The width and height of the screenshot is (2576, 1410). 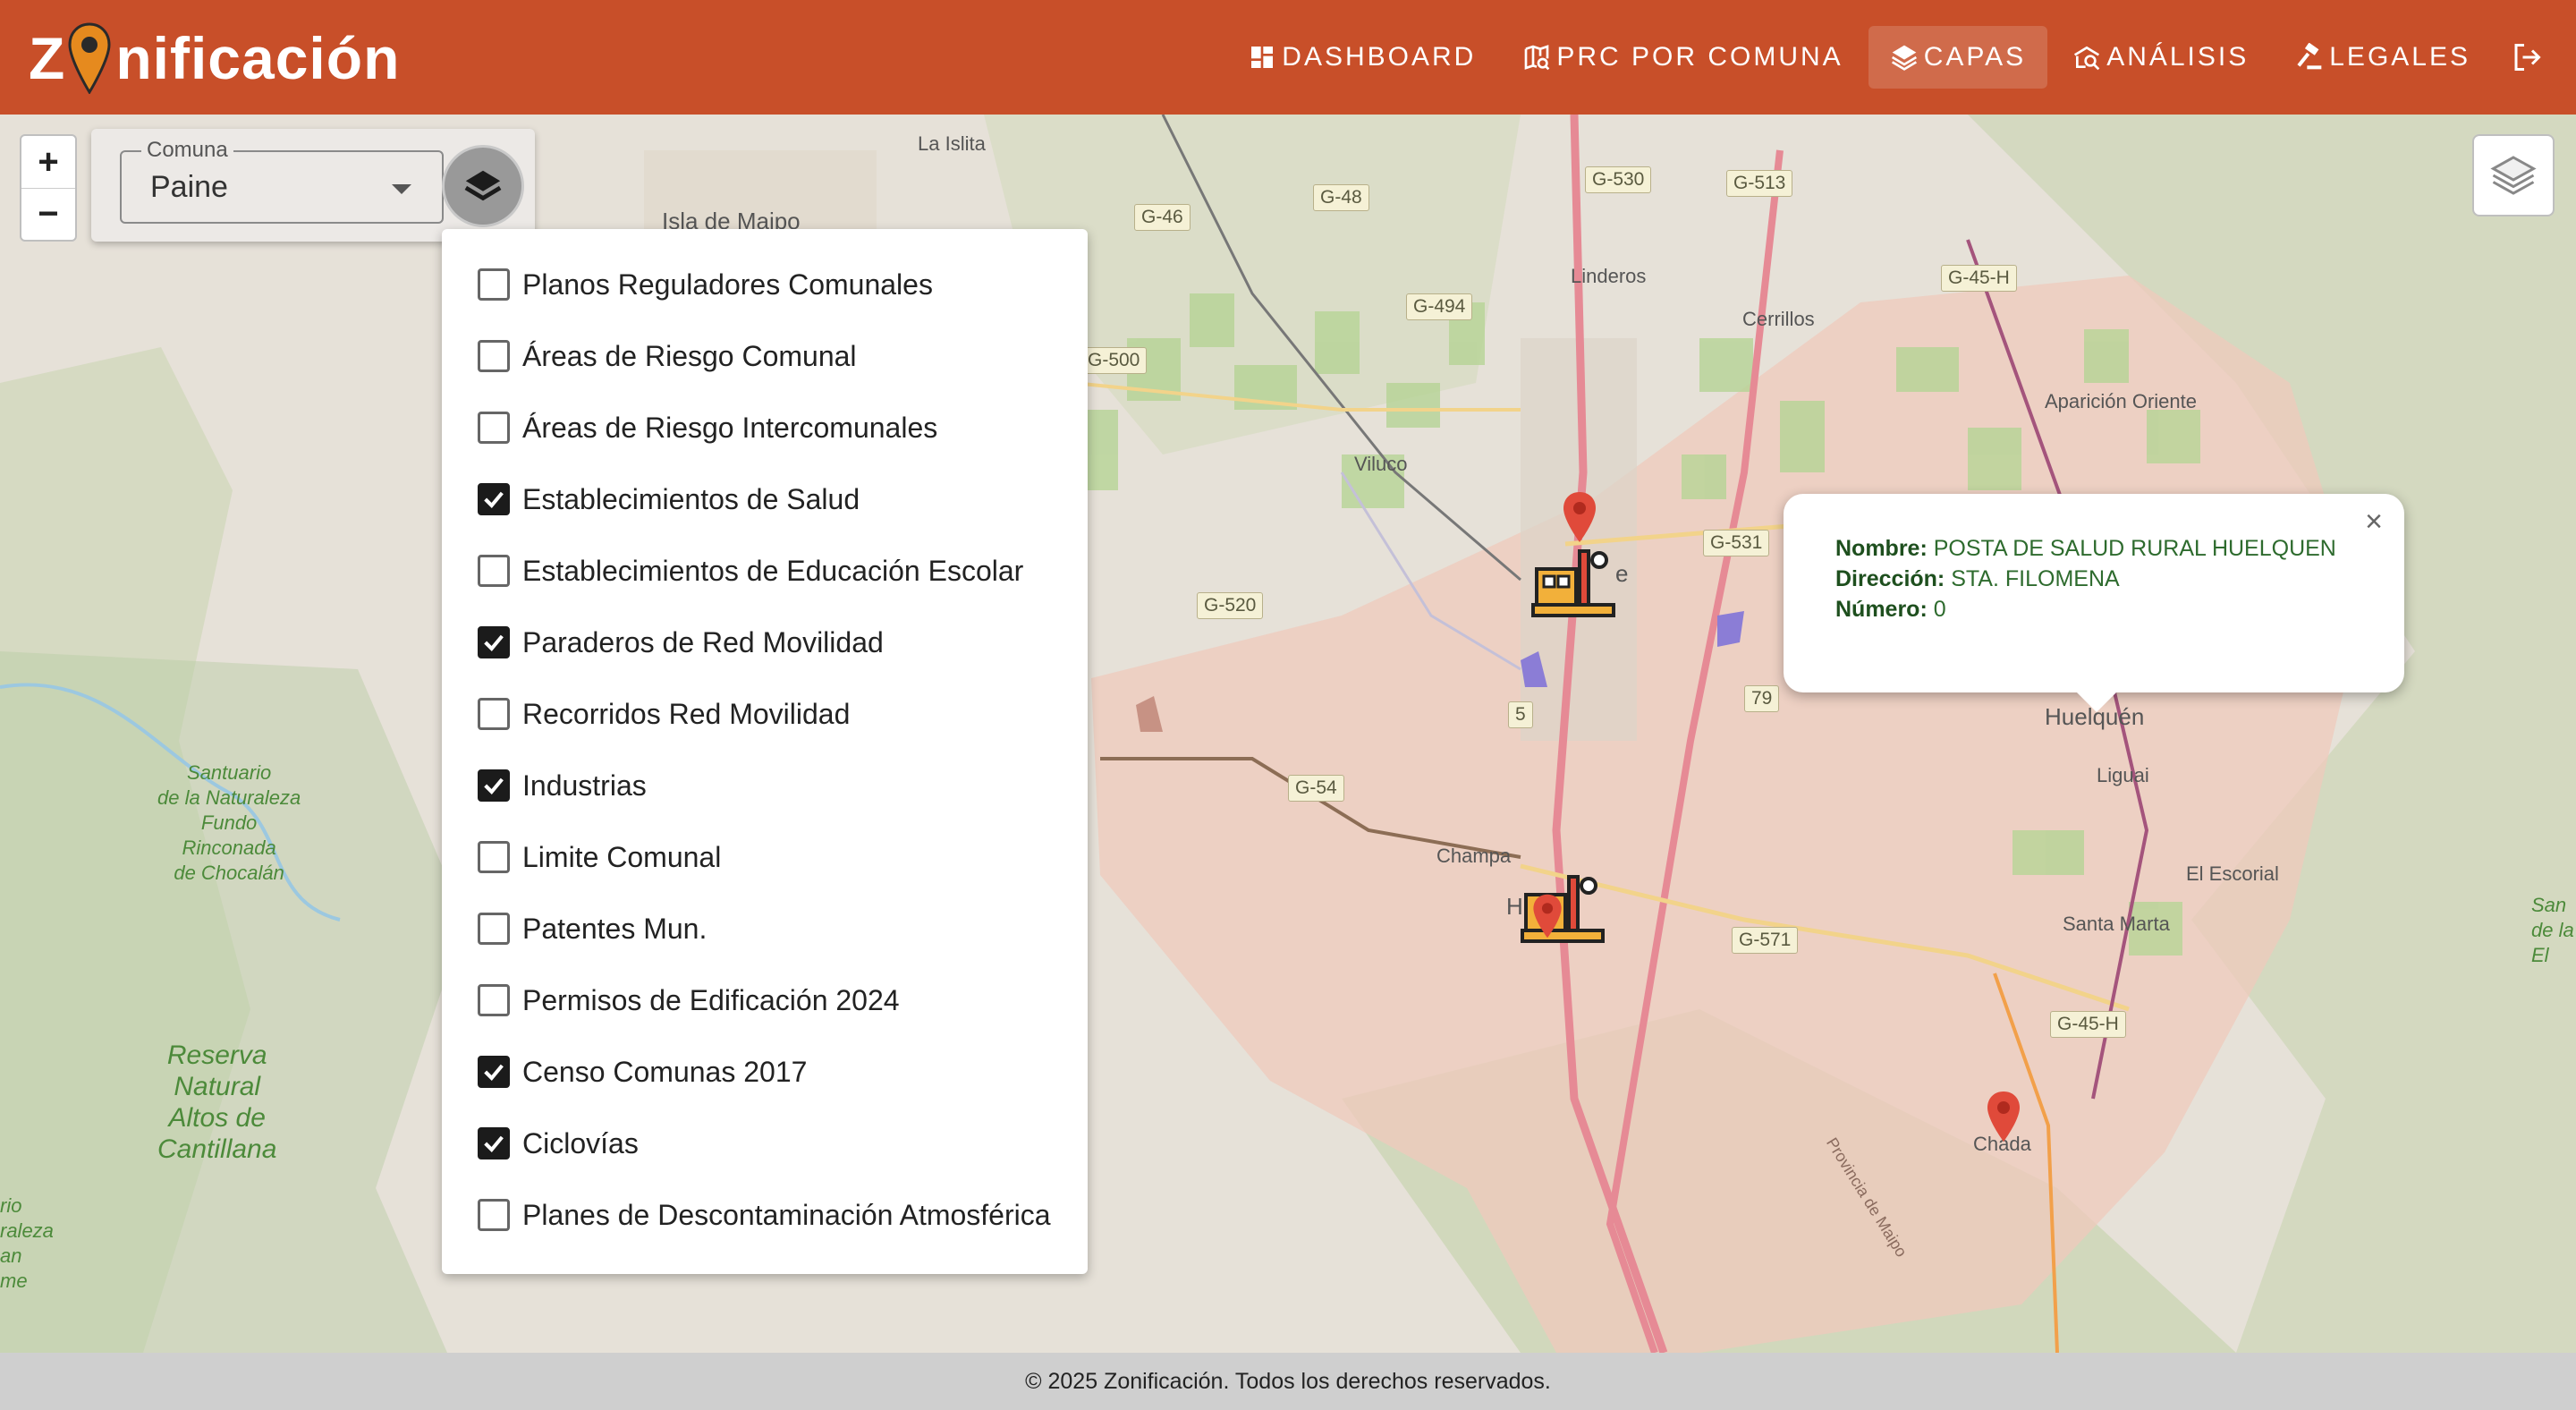 I want to click on road-shield: G-54, so click(x=1316, y=789).